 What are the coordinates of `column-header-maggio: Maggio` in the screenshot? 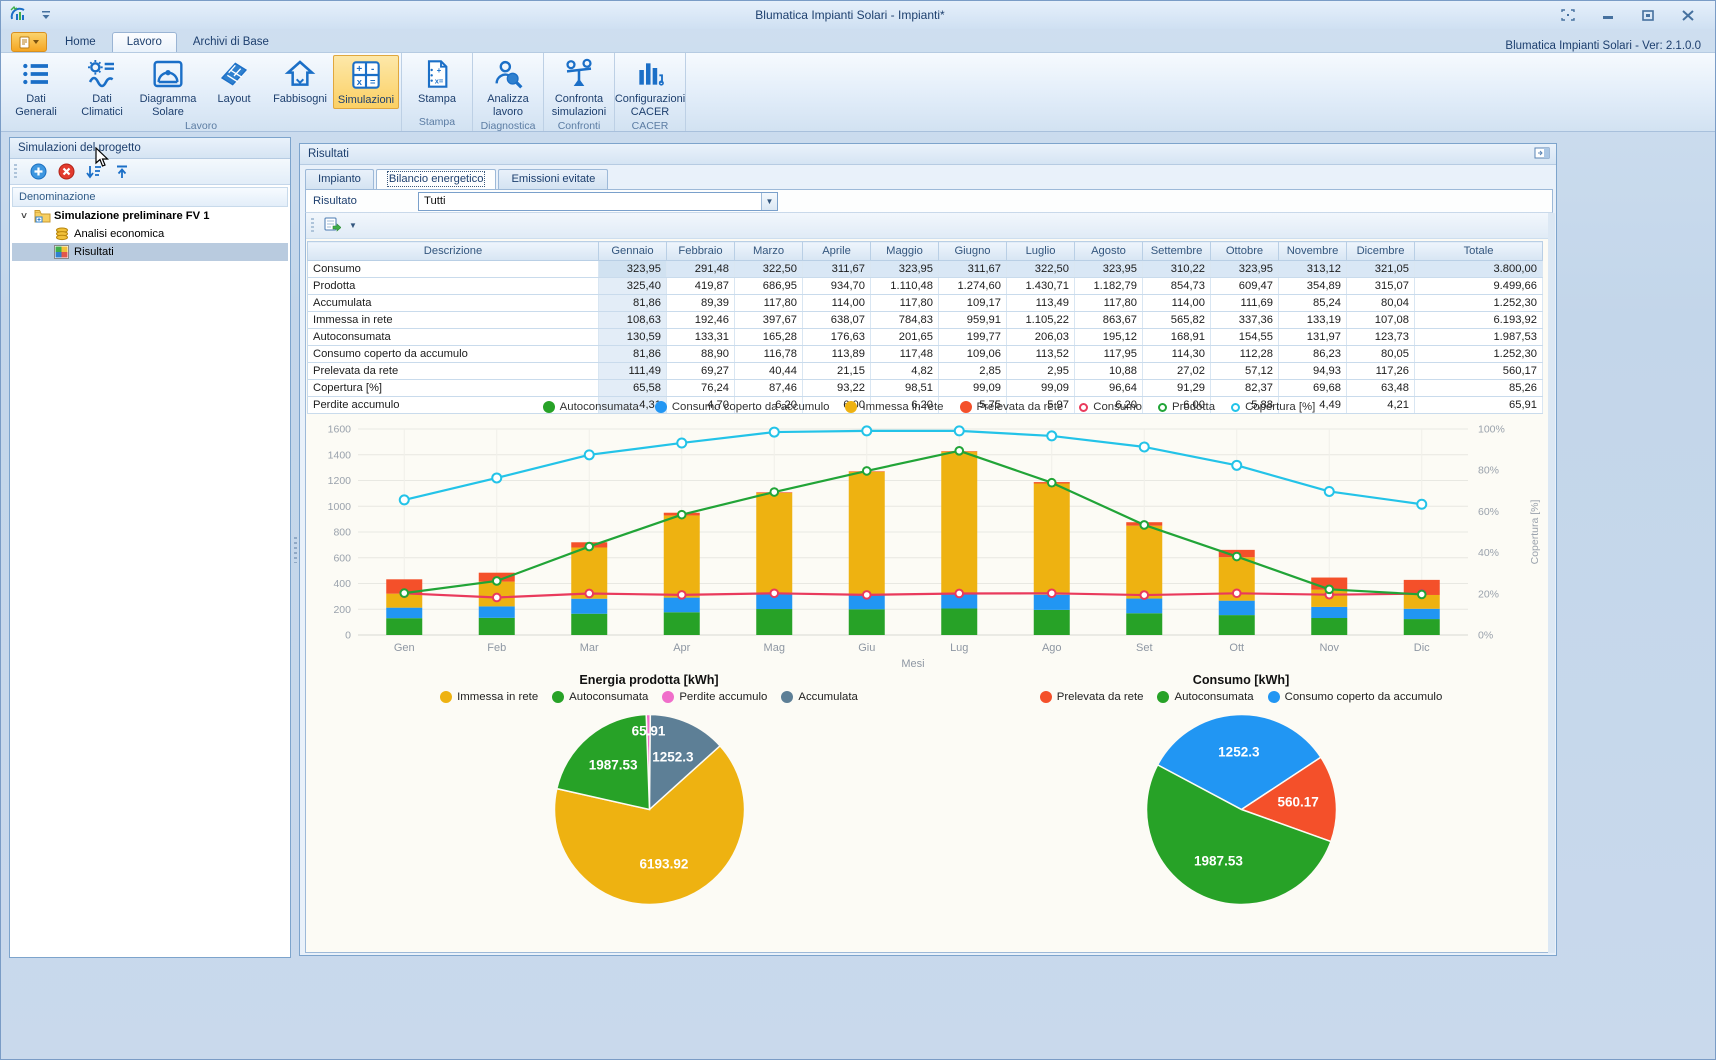 It's located at (904, 251).